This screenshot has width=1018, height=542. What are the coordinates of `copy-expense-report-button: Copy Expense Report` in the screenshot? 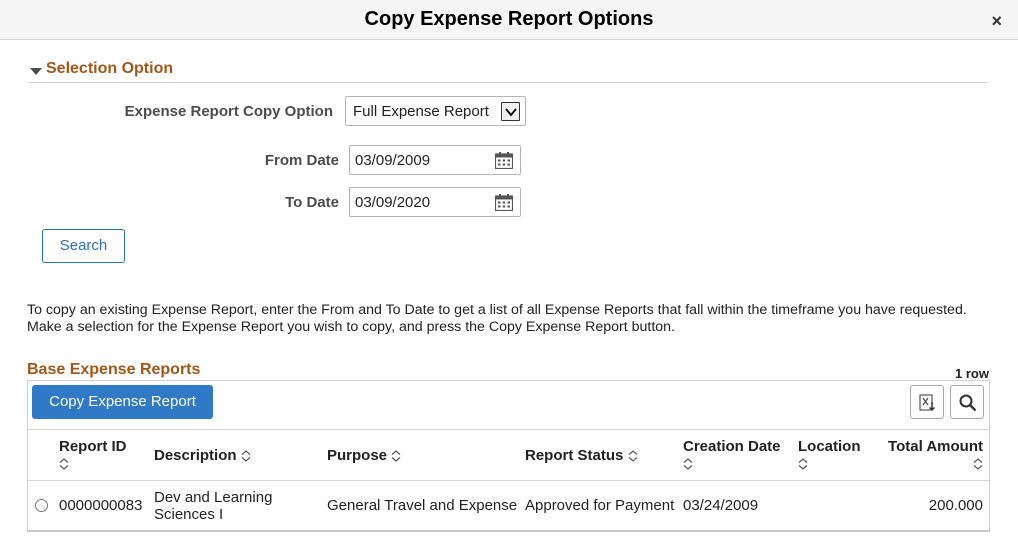 It's located at (122, 402).